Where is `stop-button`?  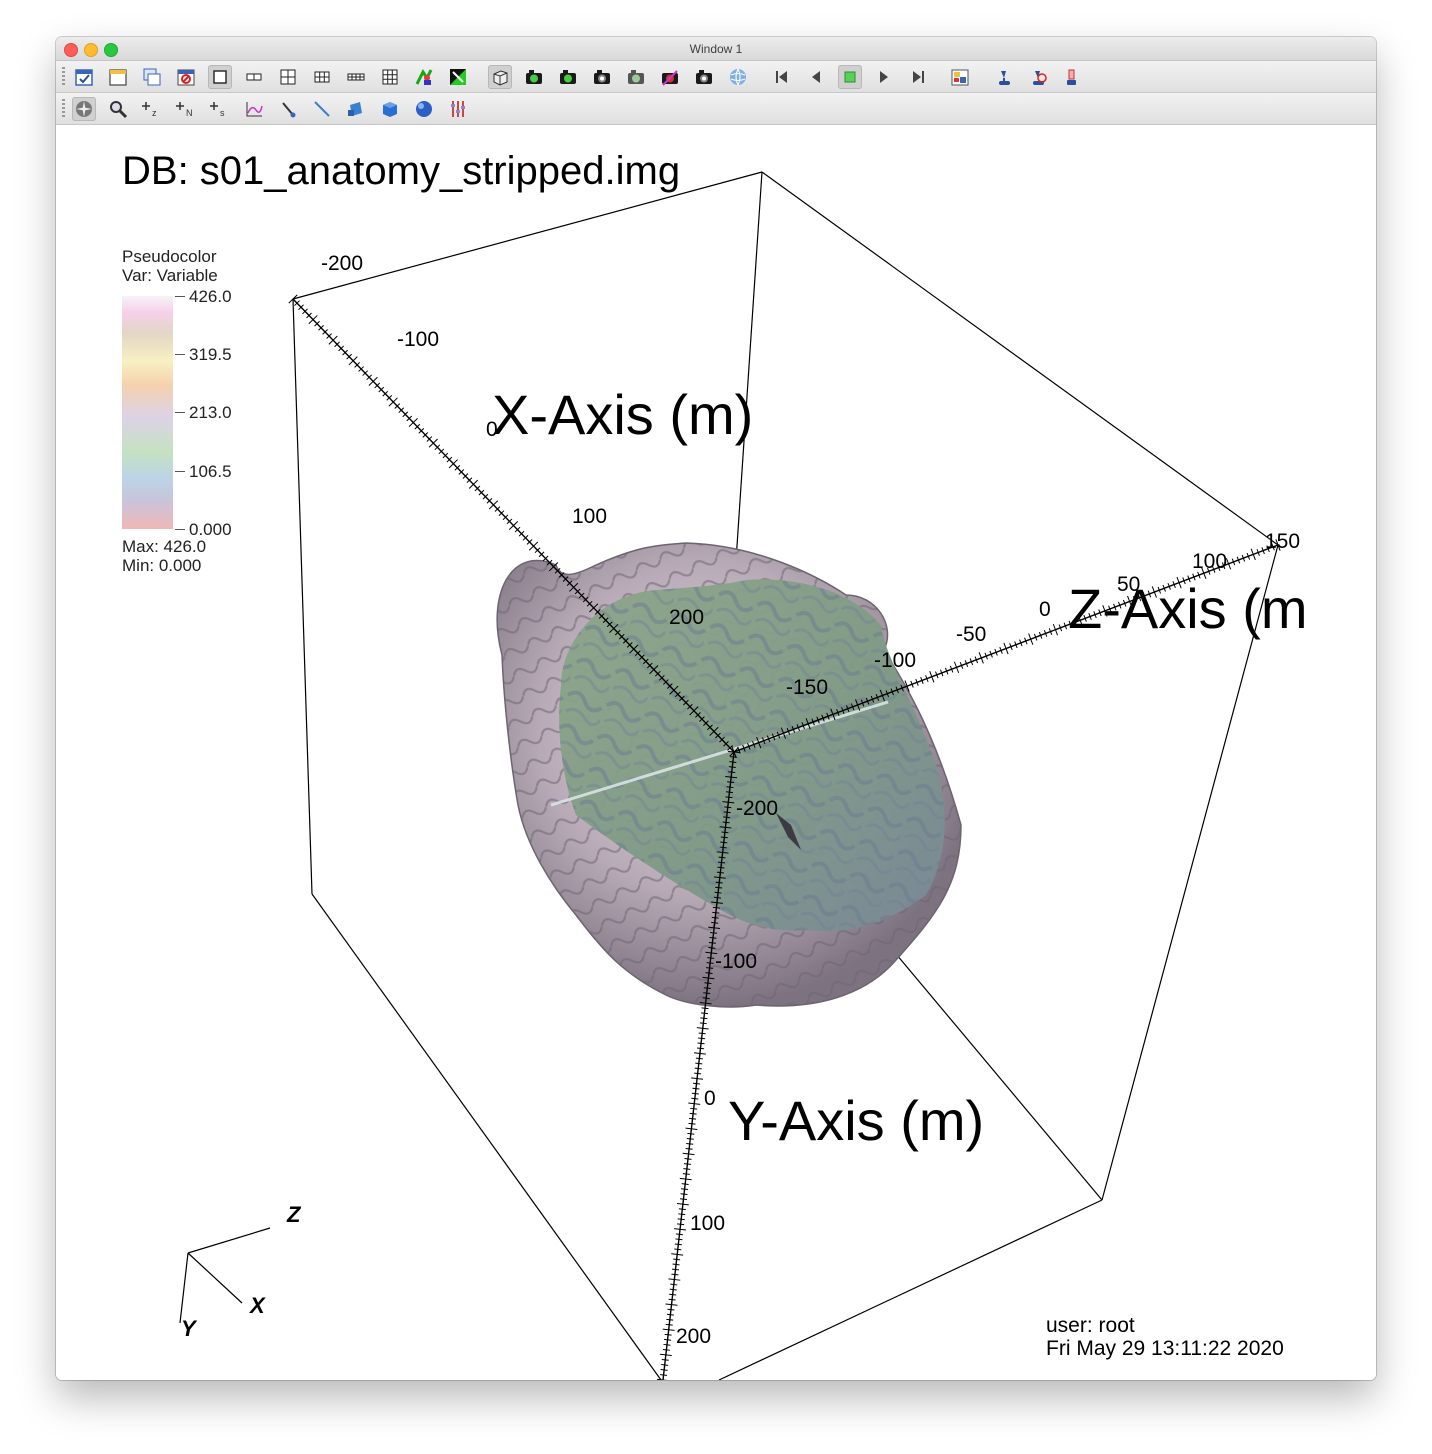
stop-button is located at coordinates (850, 77).